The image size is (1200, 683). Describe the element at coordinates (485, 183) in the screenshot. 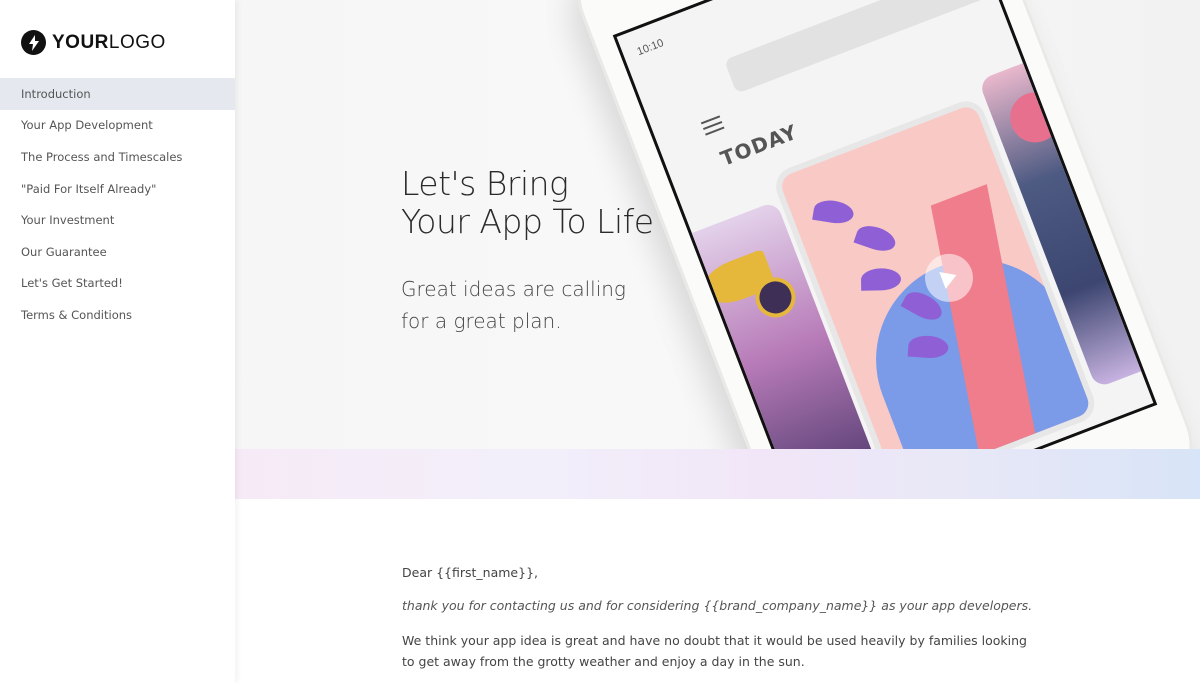

I see `hero-title-line-1: Let's Bring` at that location.